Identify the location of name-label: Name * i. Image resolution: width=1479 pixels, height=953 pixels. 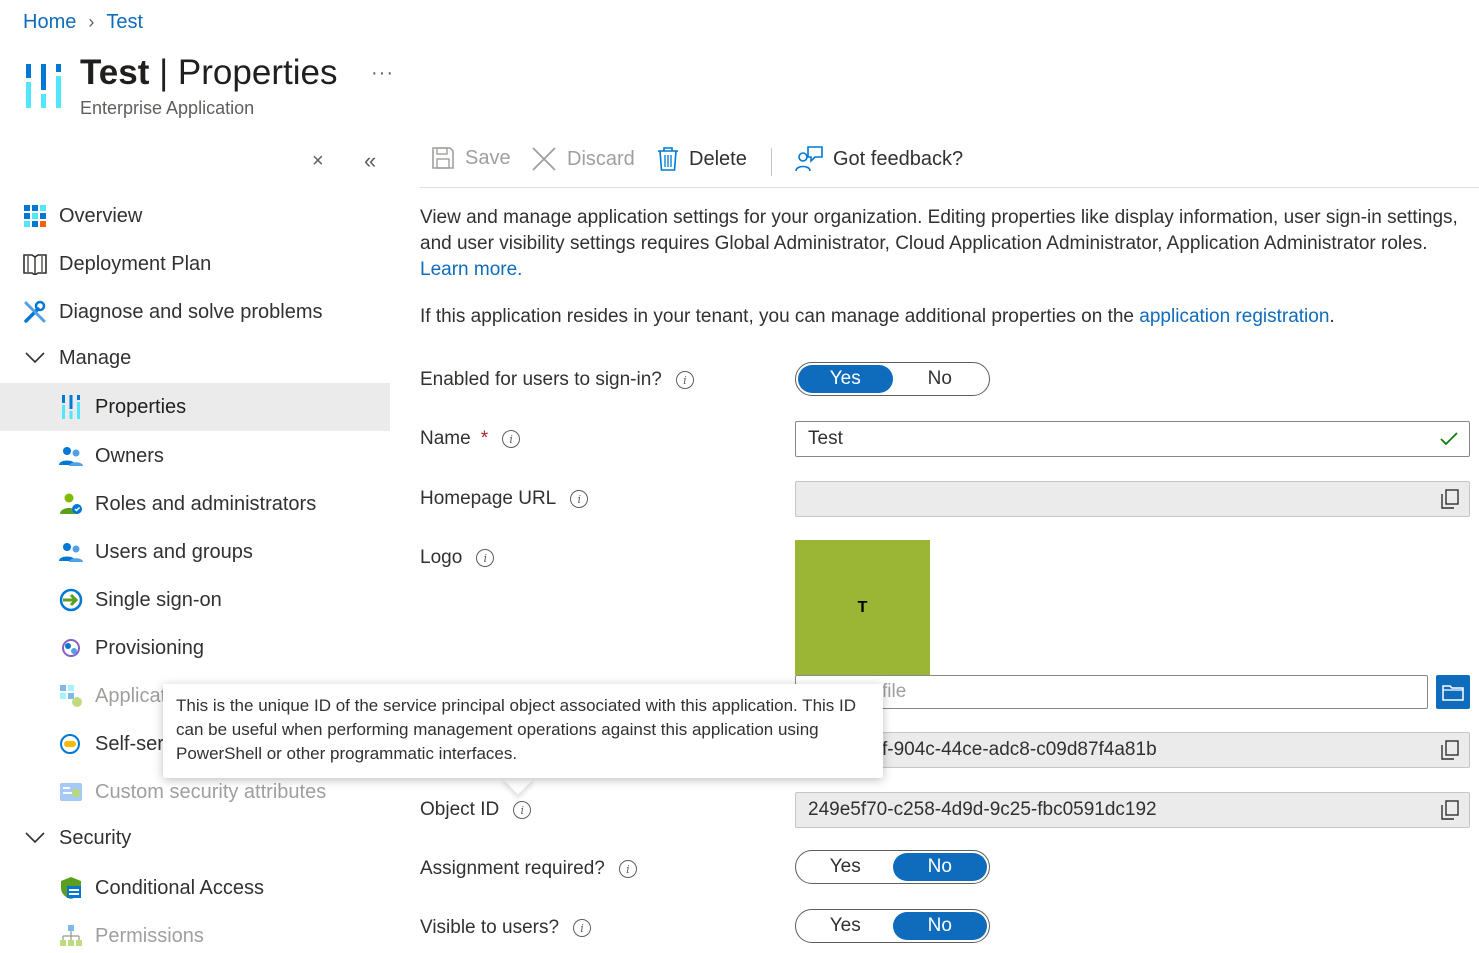
(470, 439).